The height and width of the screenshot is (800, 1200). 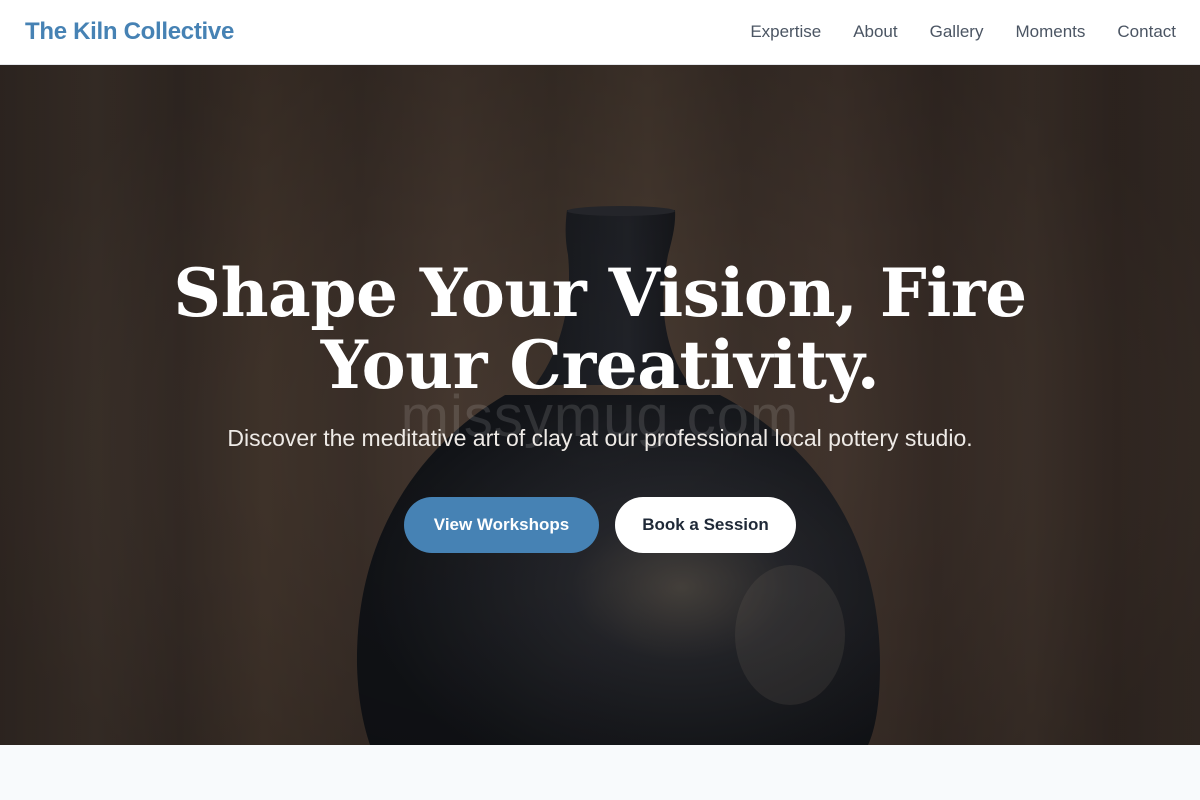 What do you see at coordinates (600, 772) in the screenshot?
I see `next-section` at bounding box center [600, 772].